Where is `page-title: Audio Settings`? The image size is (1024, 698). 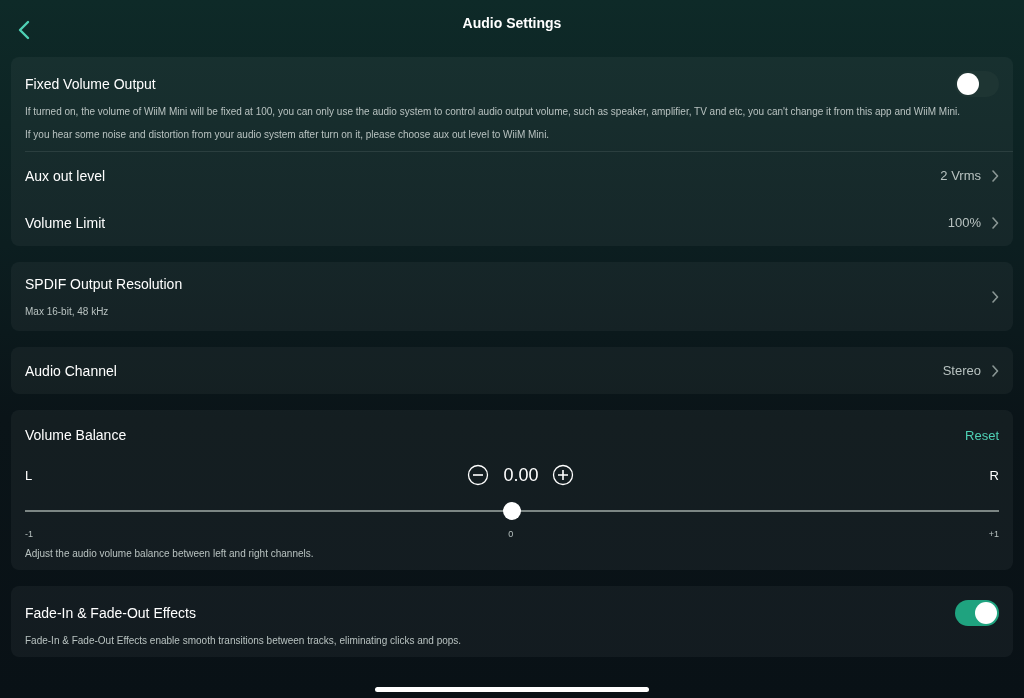 page-title: Audio Settings is located at coordinates (512, 22).